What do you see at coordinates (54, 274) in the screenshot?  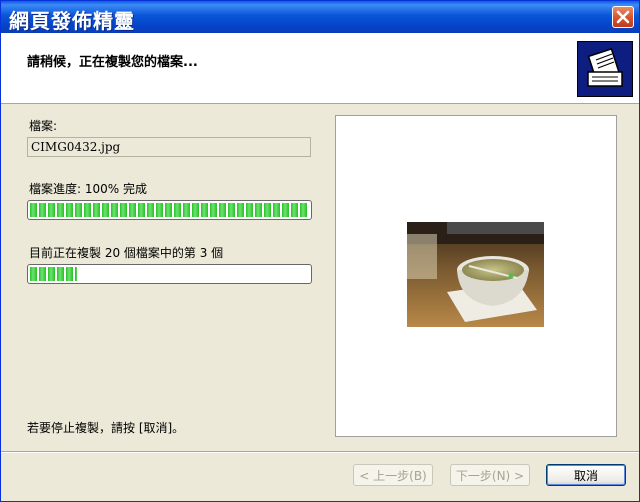 I see `overall-progress-fill` at bounding box center [54, 274].